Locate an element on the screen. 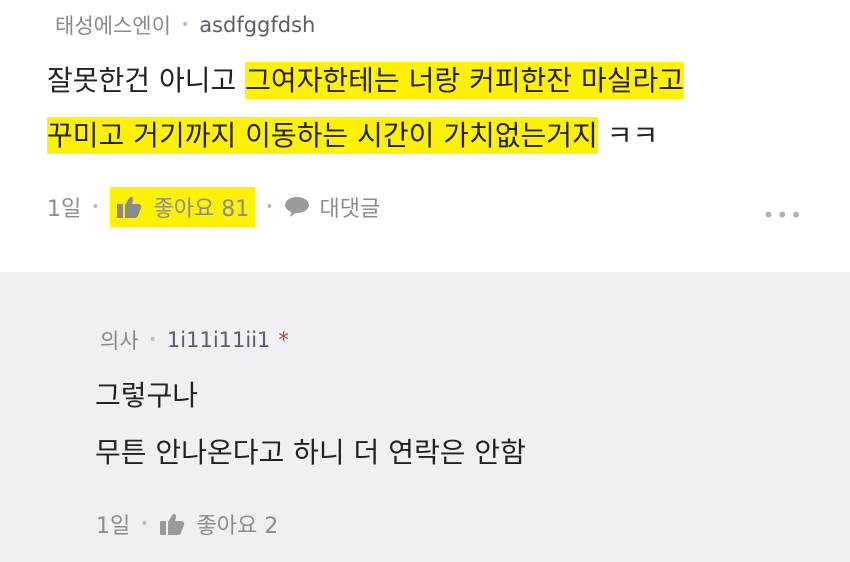 This screenshot has height=562, width=850. reply-label: 대댓글 is located at coordinates (350, 209).